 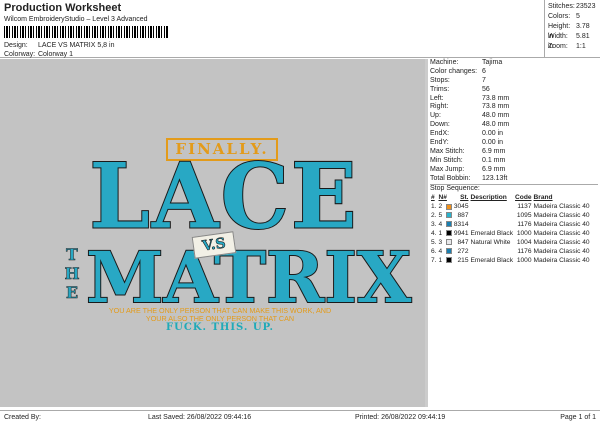 What do you see at coordinates (437, 98) in the screenshot?
I see `detail-label: Left:` at bounding box center [437, 98].